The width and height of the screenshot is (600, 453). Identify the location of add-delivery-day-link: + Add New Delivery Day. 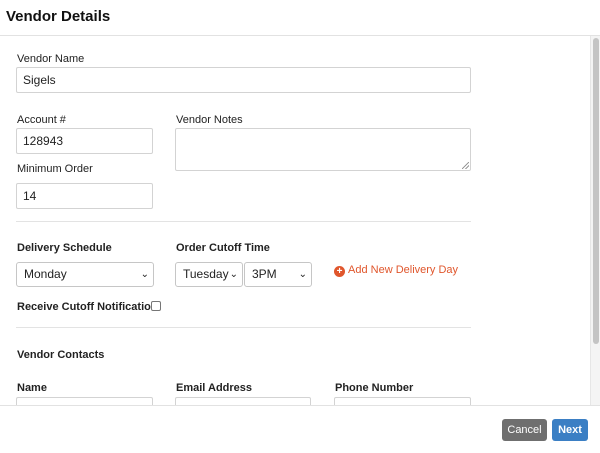
(396, 270).